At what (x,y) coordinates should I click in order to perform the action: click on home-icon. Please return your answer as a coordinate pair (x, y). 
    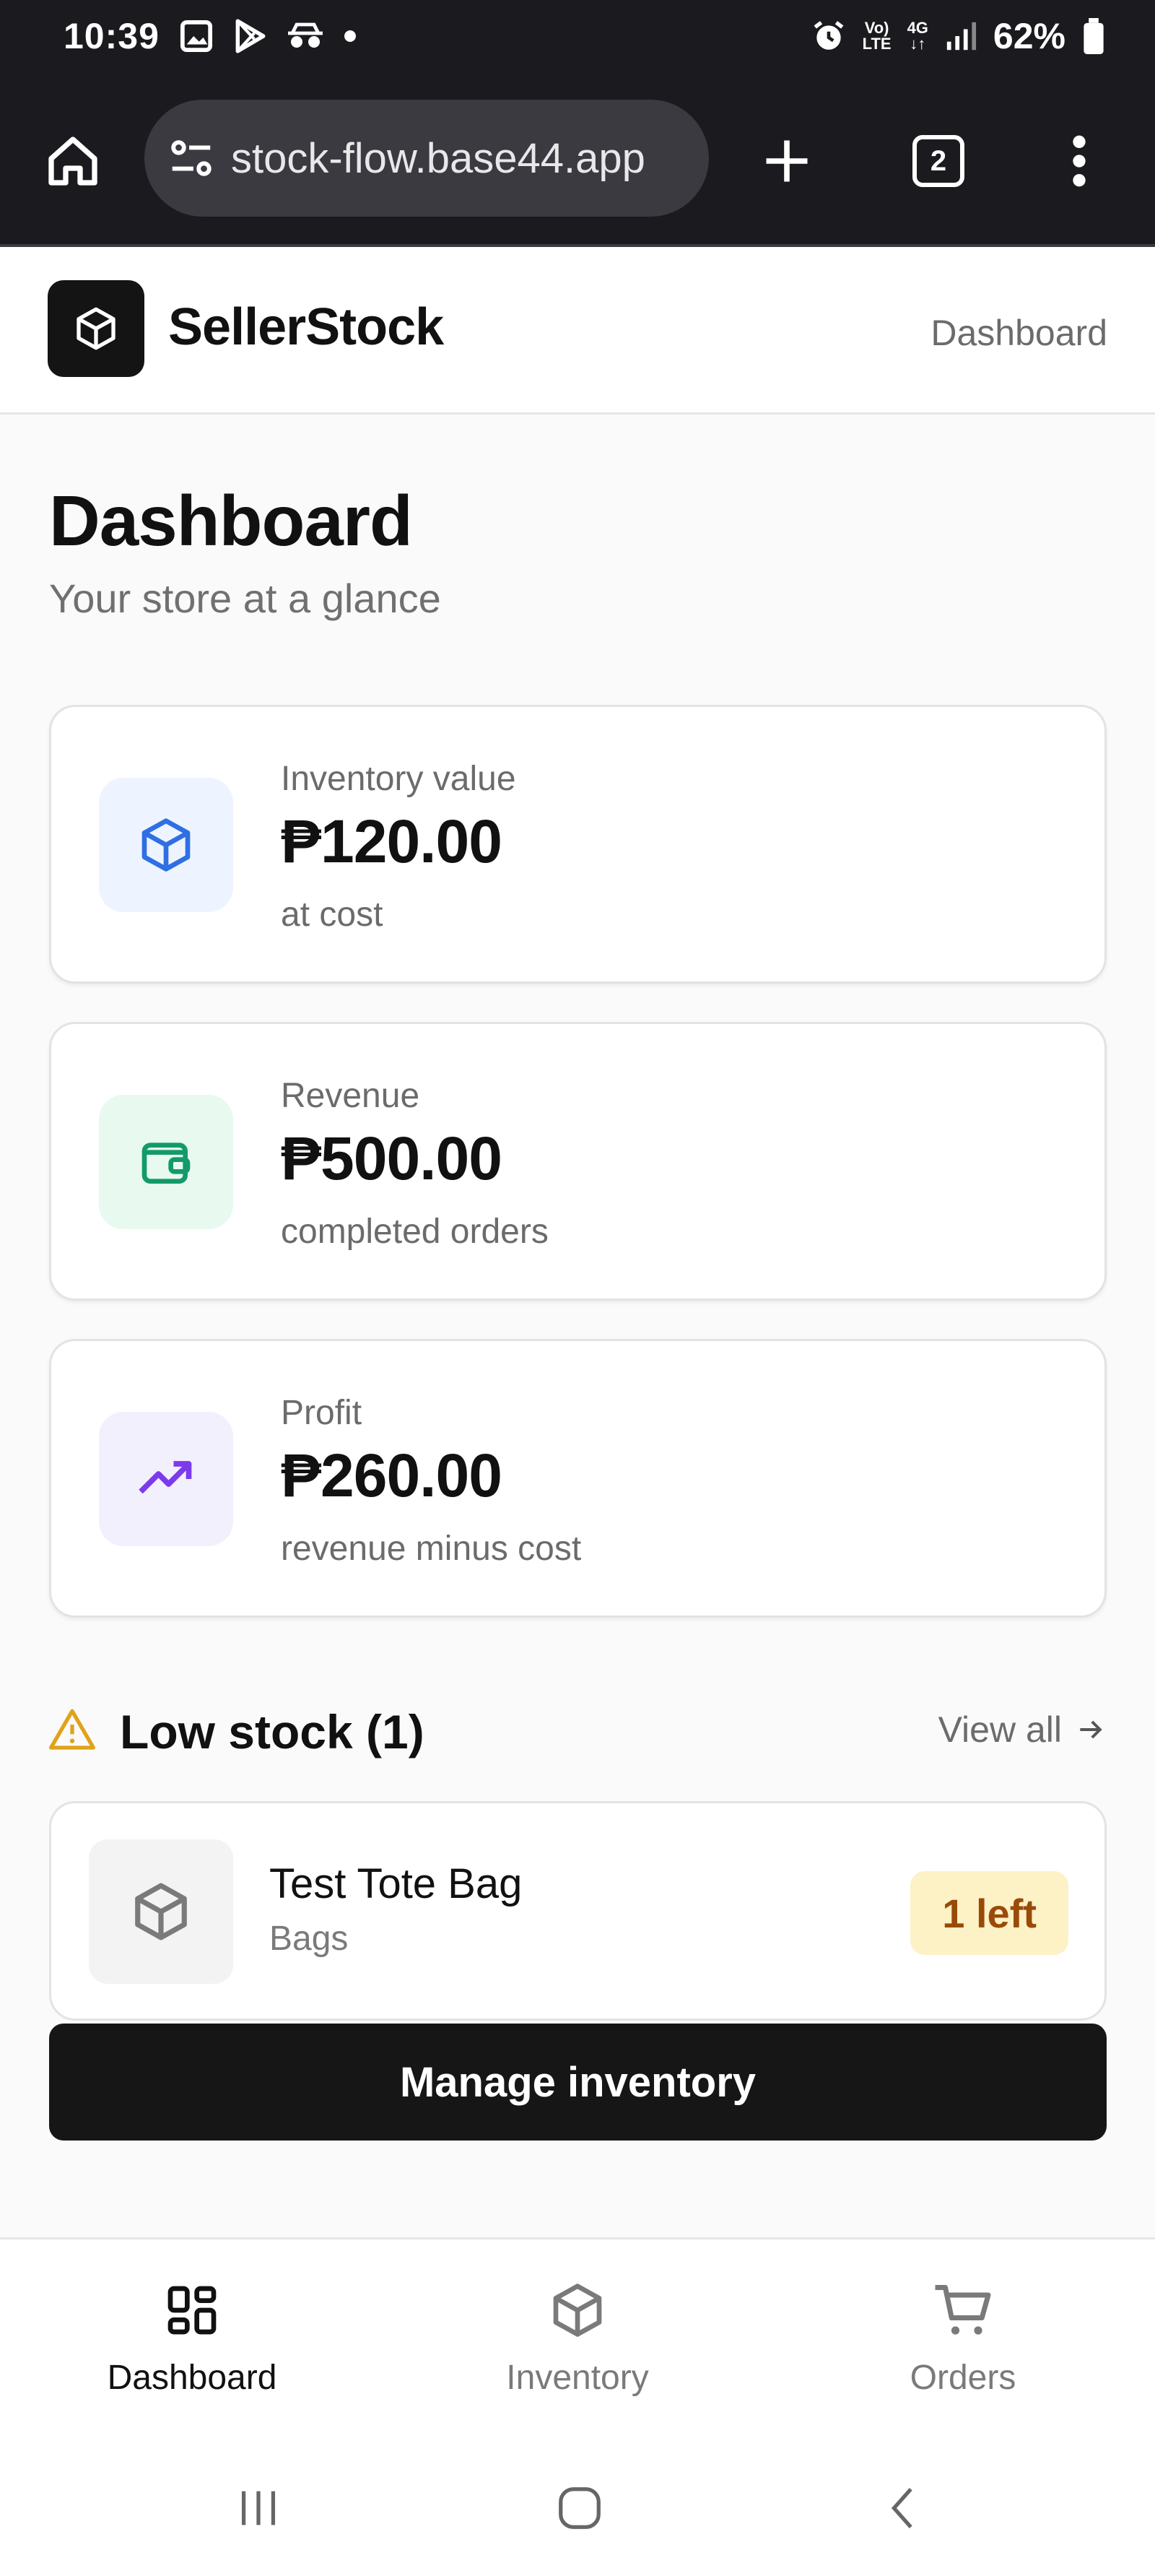
    Looking at the image, I should click on (72, 161).